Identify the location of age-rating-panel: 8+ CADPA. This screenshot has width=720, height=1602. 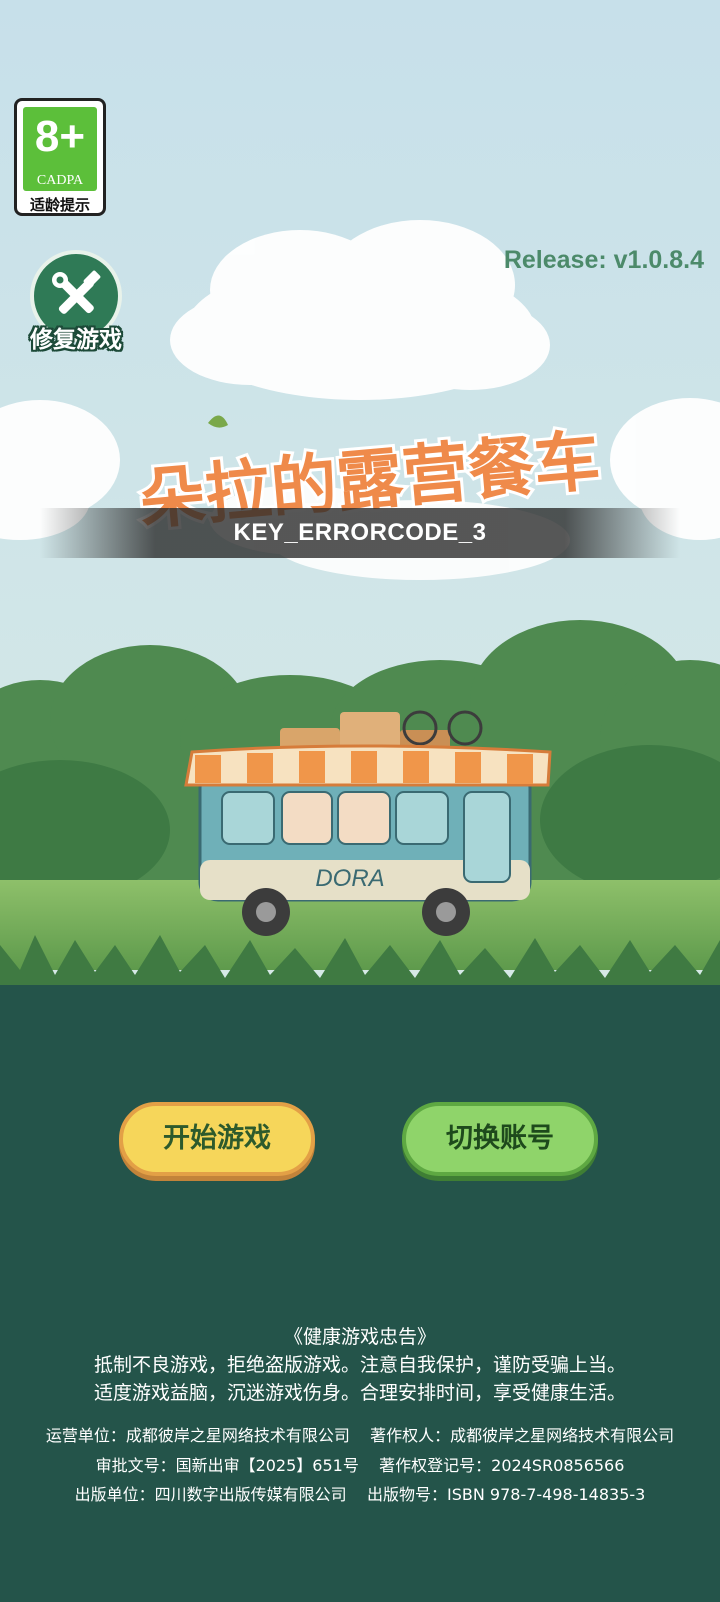
(60, 149).